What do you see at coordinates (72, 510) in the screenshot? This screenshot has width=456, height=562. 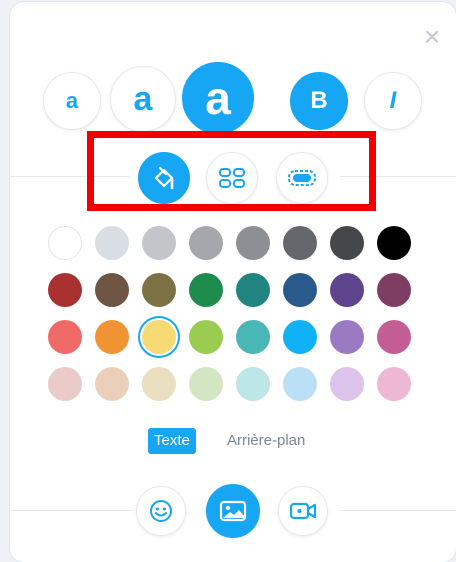 I see `divider-bottom-left` at bounding box center [72, 510].